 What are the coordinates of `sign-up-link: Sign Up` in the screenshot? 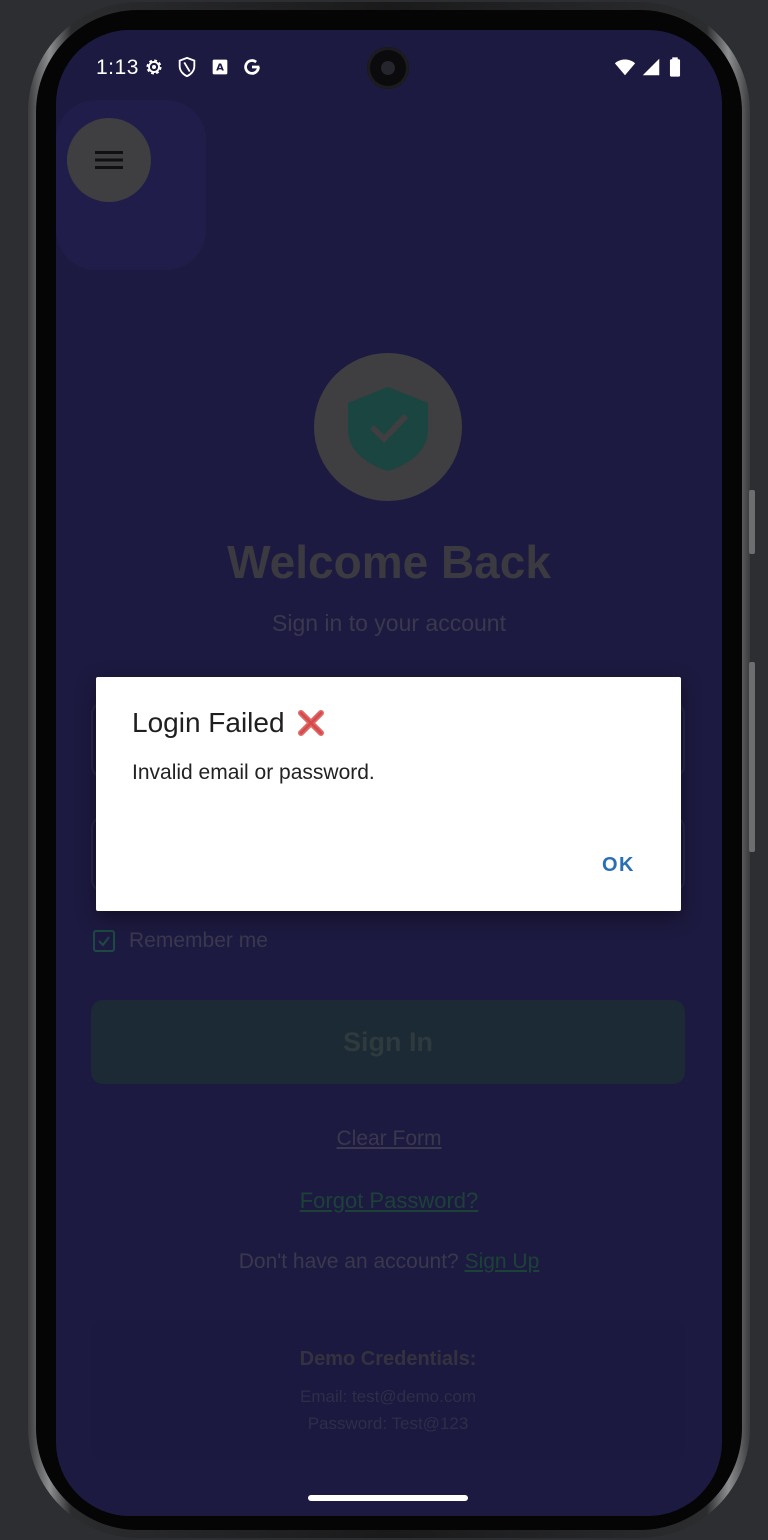 It's located at (502, 1261).